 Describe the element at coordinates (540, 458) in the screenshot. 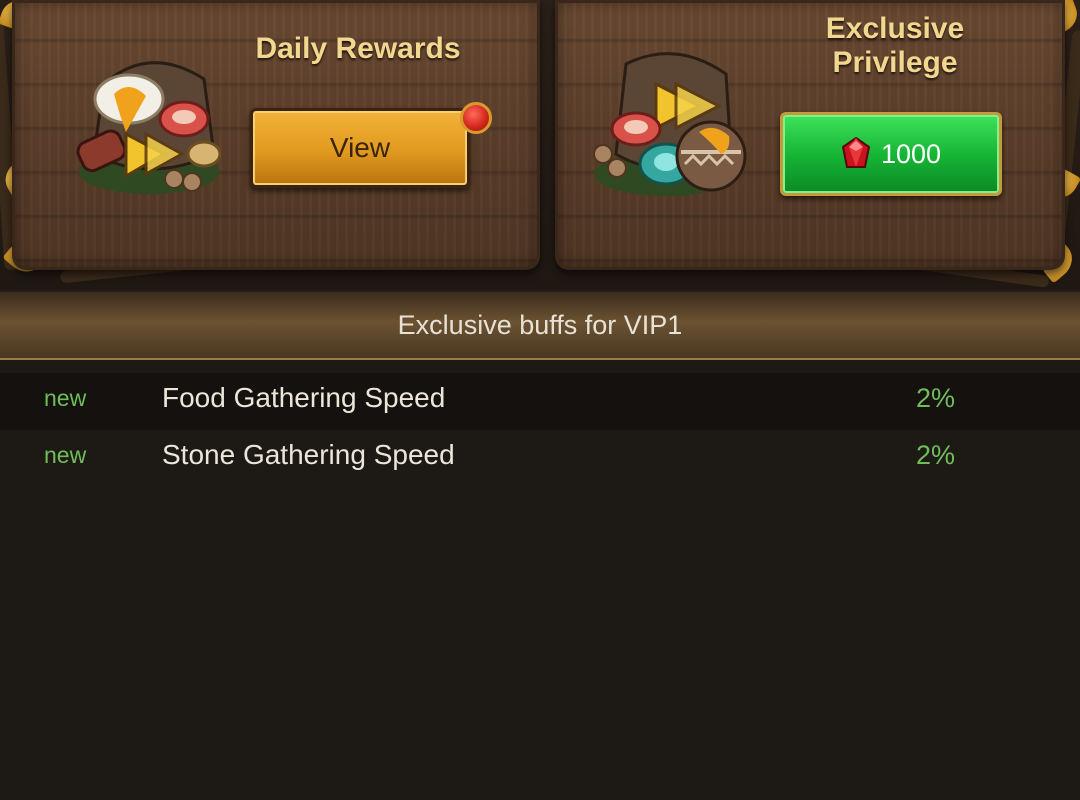

I see `buff-row: new Stone Gathering Speed 2%` at that location.